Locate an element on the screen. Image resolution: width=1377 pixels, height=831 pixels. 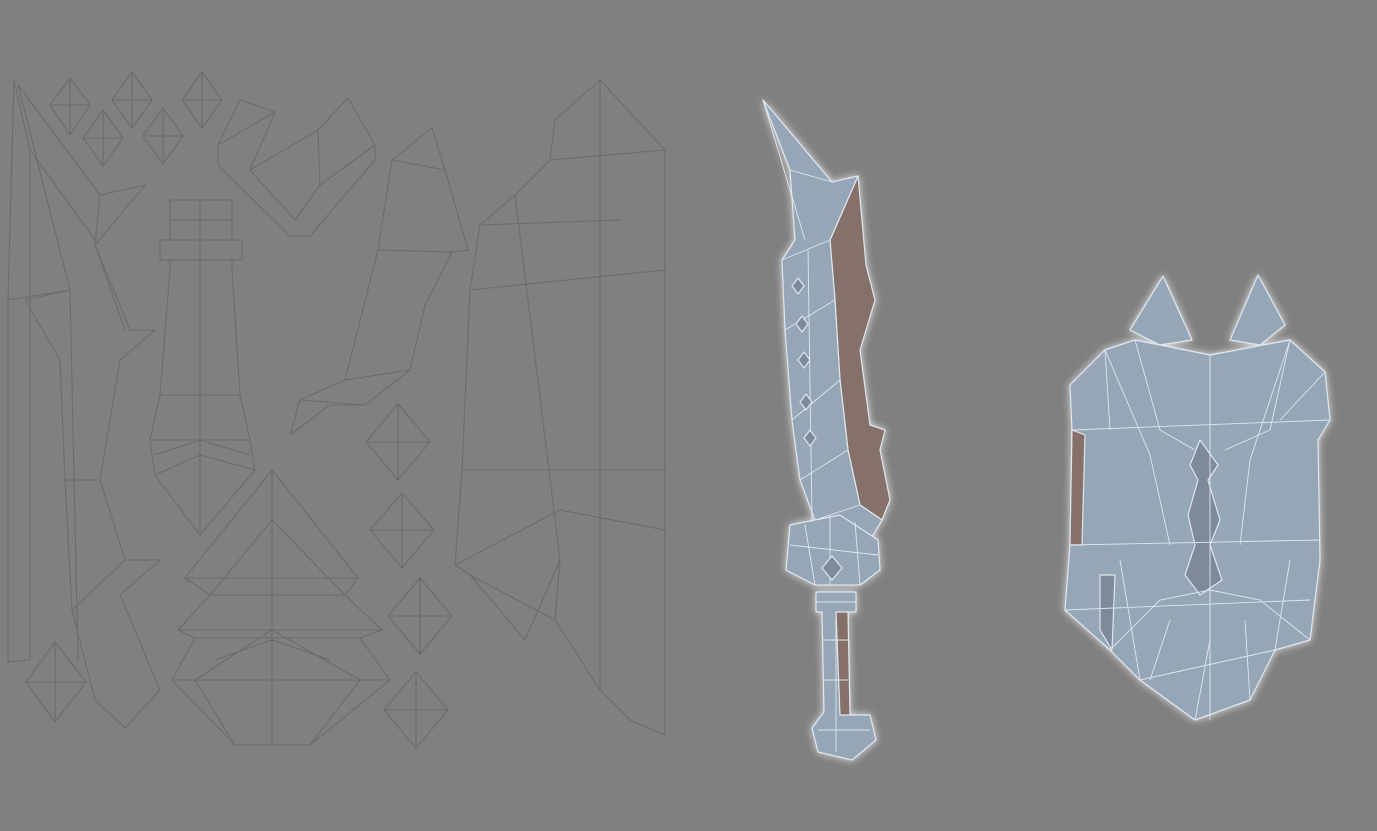
shield-mesh is located at coordinates (1197, 497).